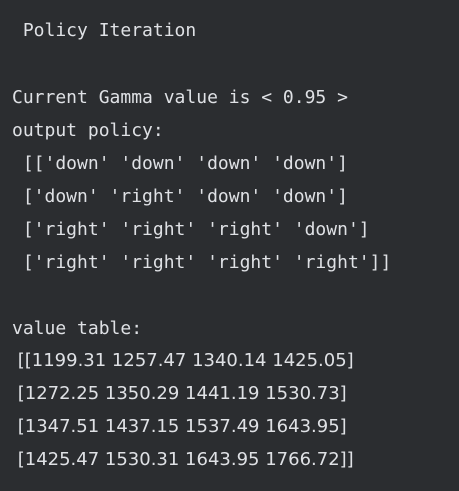 This screenshot has width=459, height=491. I want to click on value-row: [[1199.31 1257.47 1340.14 1425.05], so click(183, 360).